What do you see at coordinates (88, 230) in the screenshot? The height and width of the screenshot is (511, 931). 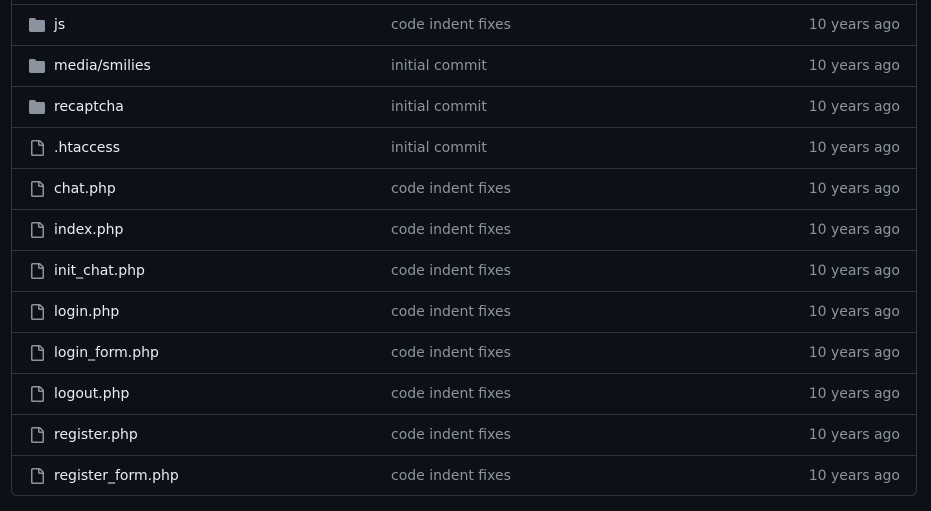 I see `file-name-link: index.php` at bounding box center [88, 230].